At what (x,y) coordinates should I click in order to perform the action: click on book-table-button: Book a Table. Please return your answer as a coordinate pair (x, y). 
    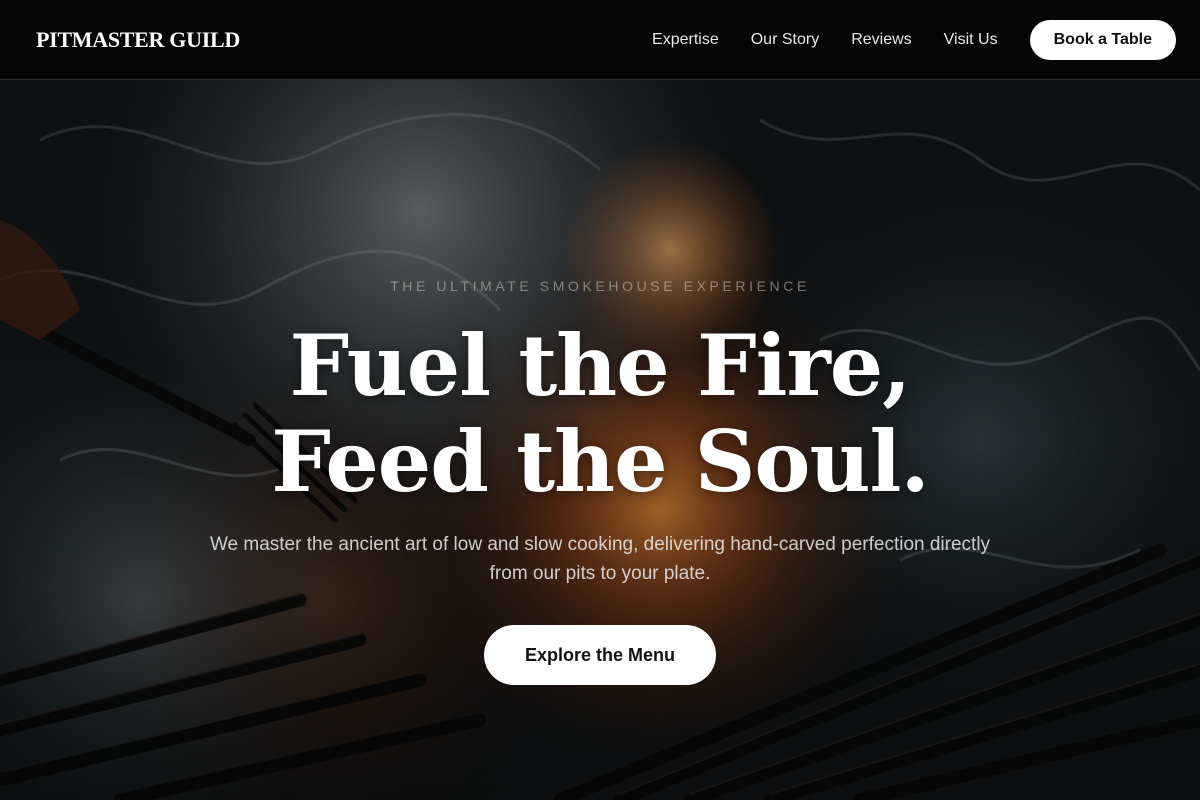
    Looking at the image, I should click on (1102, 39).